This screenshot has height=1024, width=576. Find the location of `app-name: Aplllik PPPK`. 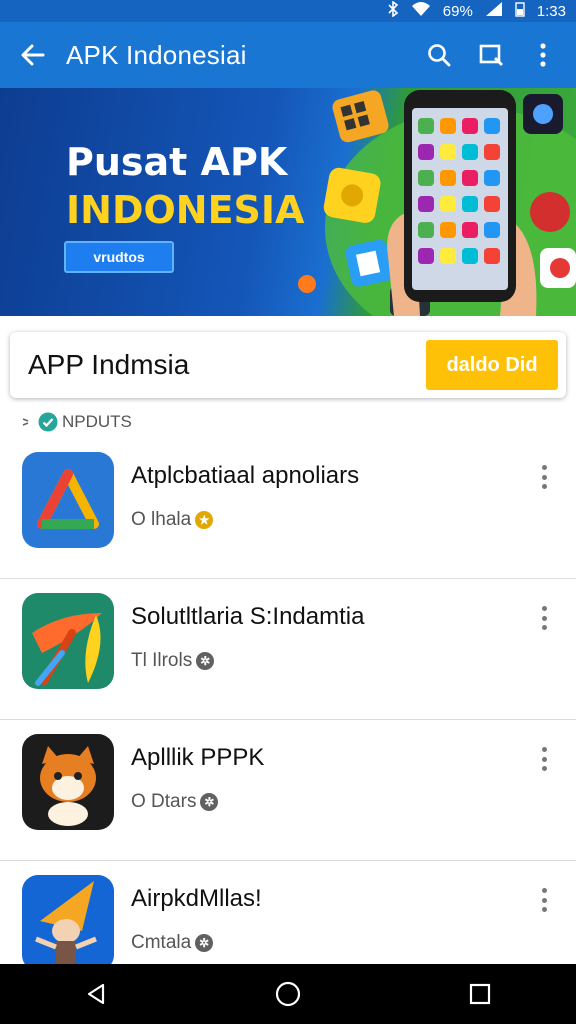

app-name: Aplllik PPPK is located at coordinates (198, 757).